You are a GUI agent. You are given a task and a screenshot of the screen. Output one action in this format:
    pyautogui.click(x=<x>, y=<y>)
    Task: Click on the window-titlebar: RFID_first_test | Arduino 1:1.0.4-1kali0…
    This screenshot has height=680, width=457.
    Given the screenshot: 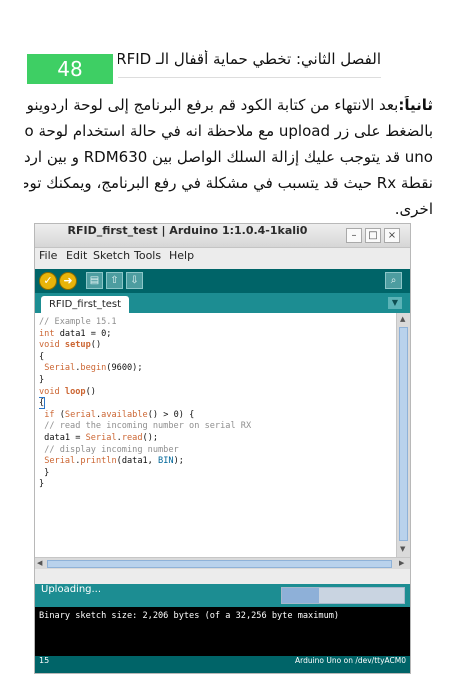 What is the action you would take?
    pyautogui.click(x=222, y=236)
    